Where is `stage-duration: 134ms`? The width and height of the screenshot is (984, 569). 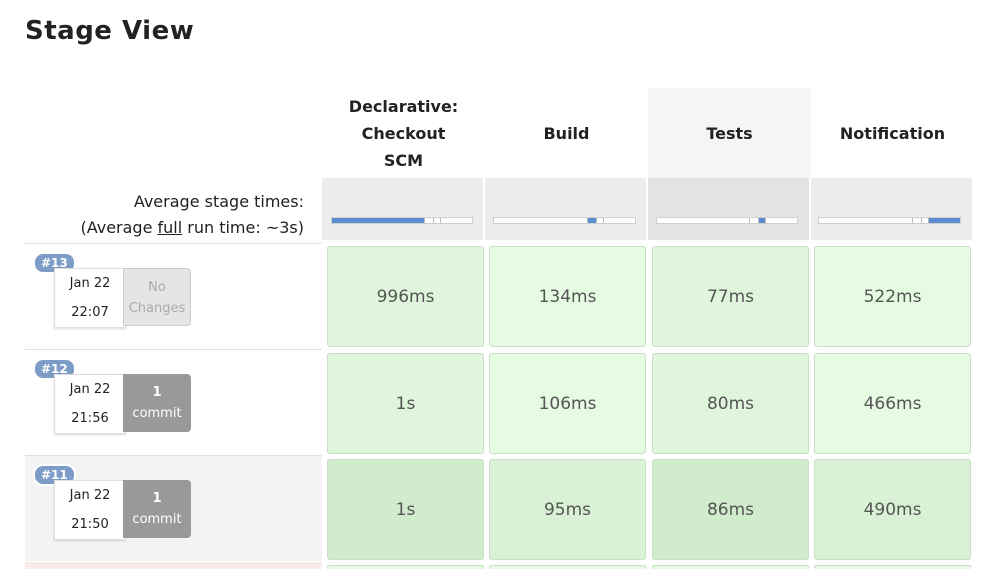 stage-duration: 134ms is located at coordinates (567, 296).